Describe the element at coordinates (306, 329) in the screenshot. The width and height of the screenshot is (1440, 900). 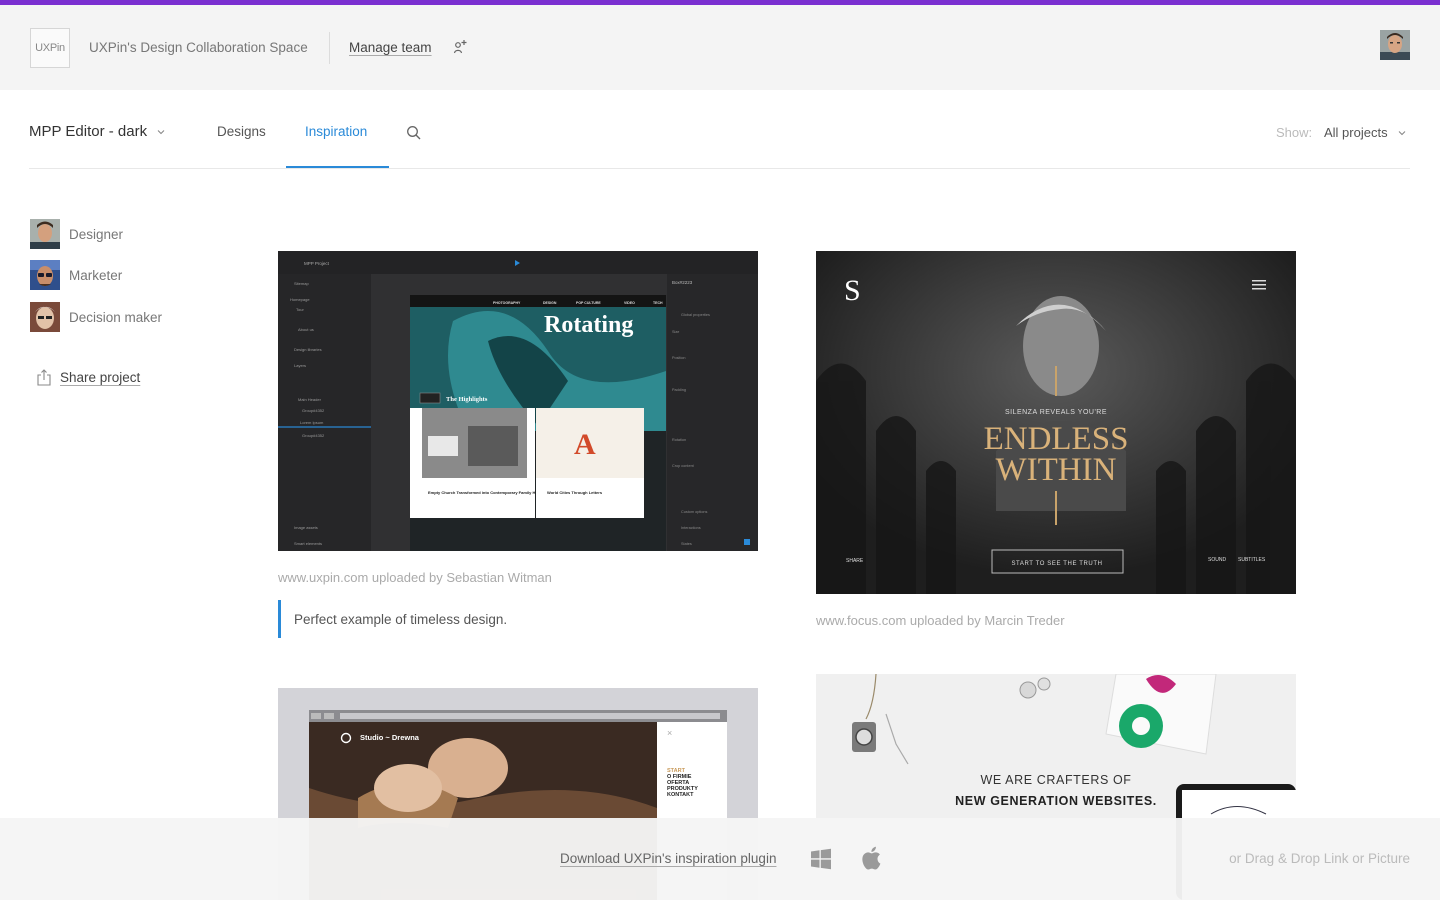
I see `svg-text: About us` at that location.